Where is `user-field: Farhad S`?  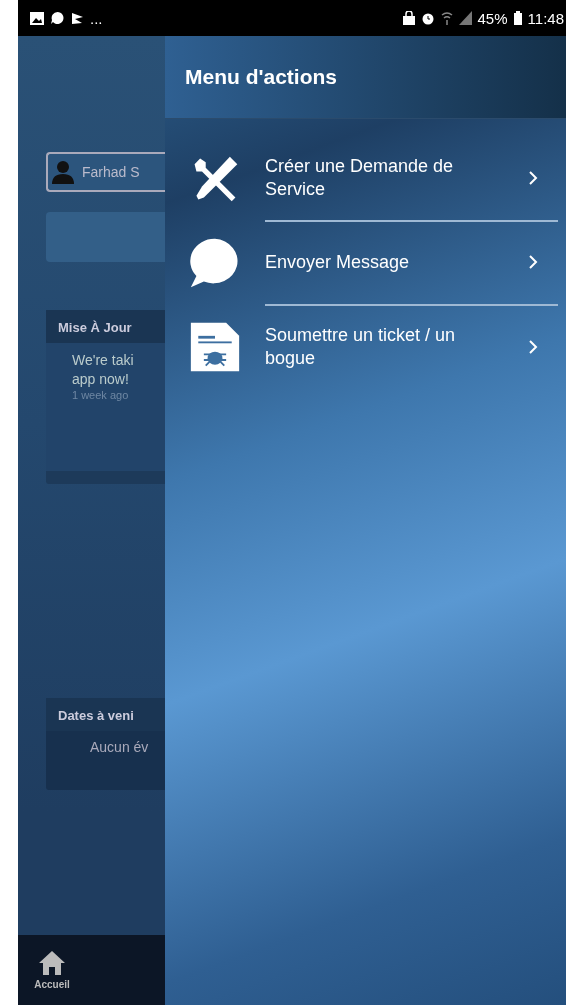 user-field: Farhad S is located at coordinates (105, 172).